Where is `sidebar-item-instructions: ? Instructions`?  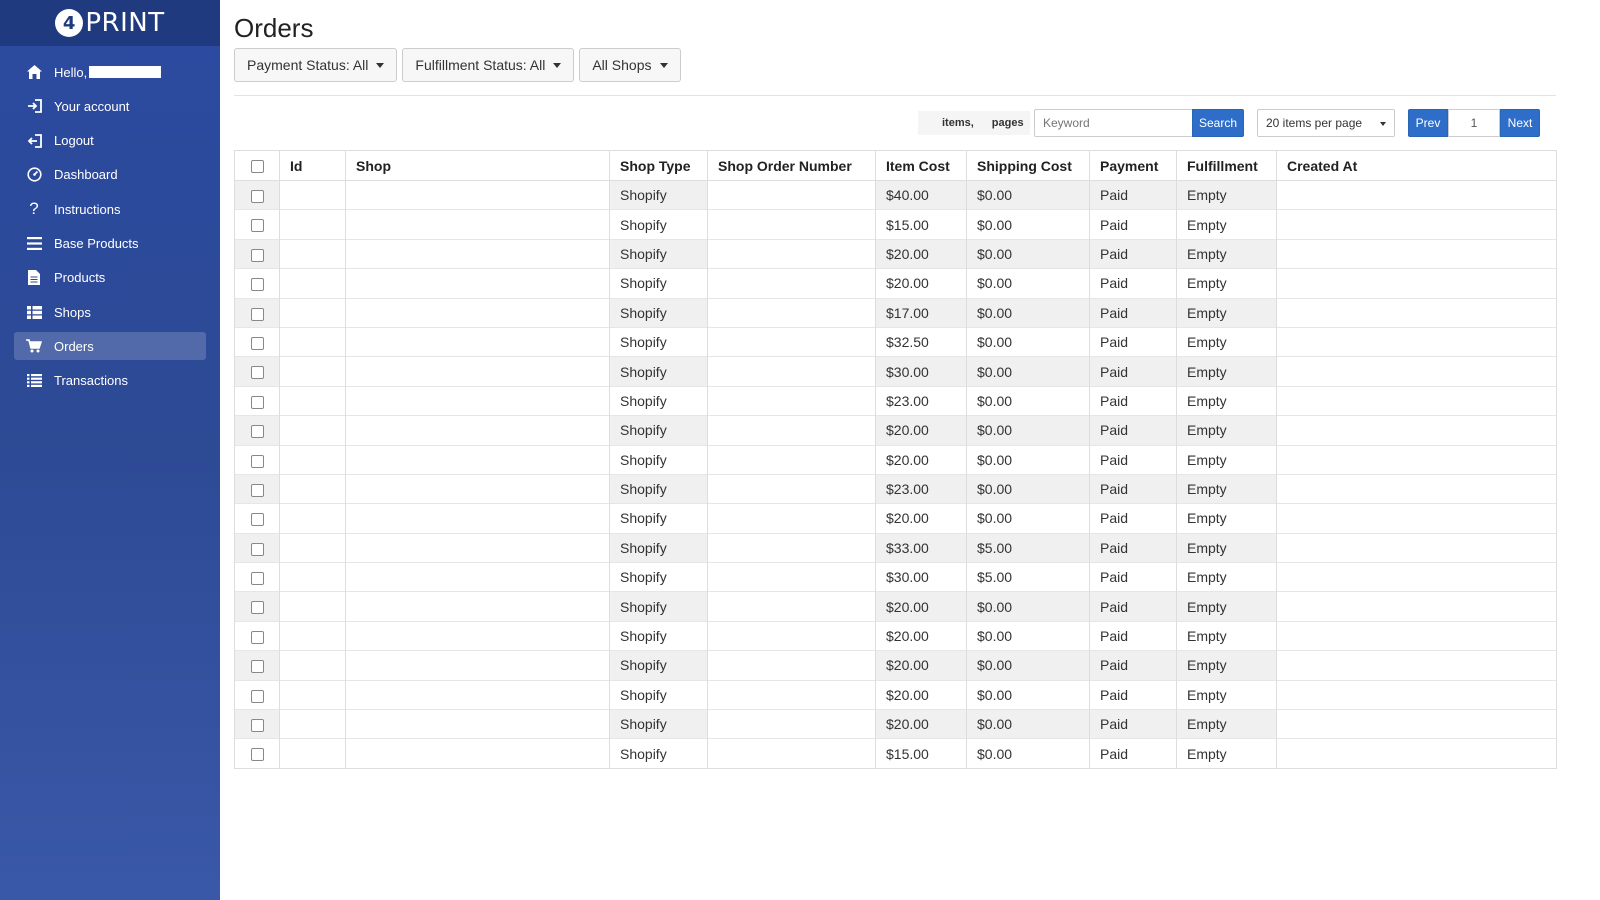 sidebar-item-instructions: ? Instructions is located at coordinates (110, 209).